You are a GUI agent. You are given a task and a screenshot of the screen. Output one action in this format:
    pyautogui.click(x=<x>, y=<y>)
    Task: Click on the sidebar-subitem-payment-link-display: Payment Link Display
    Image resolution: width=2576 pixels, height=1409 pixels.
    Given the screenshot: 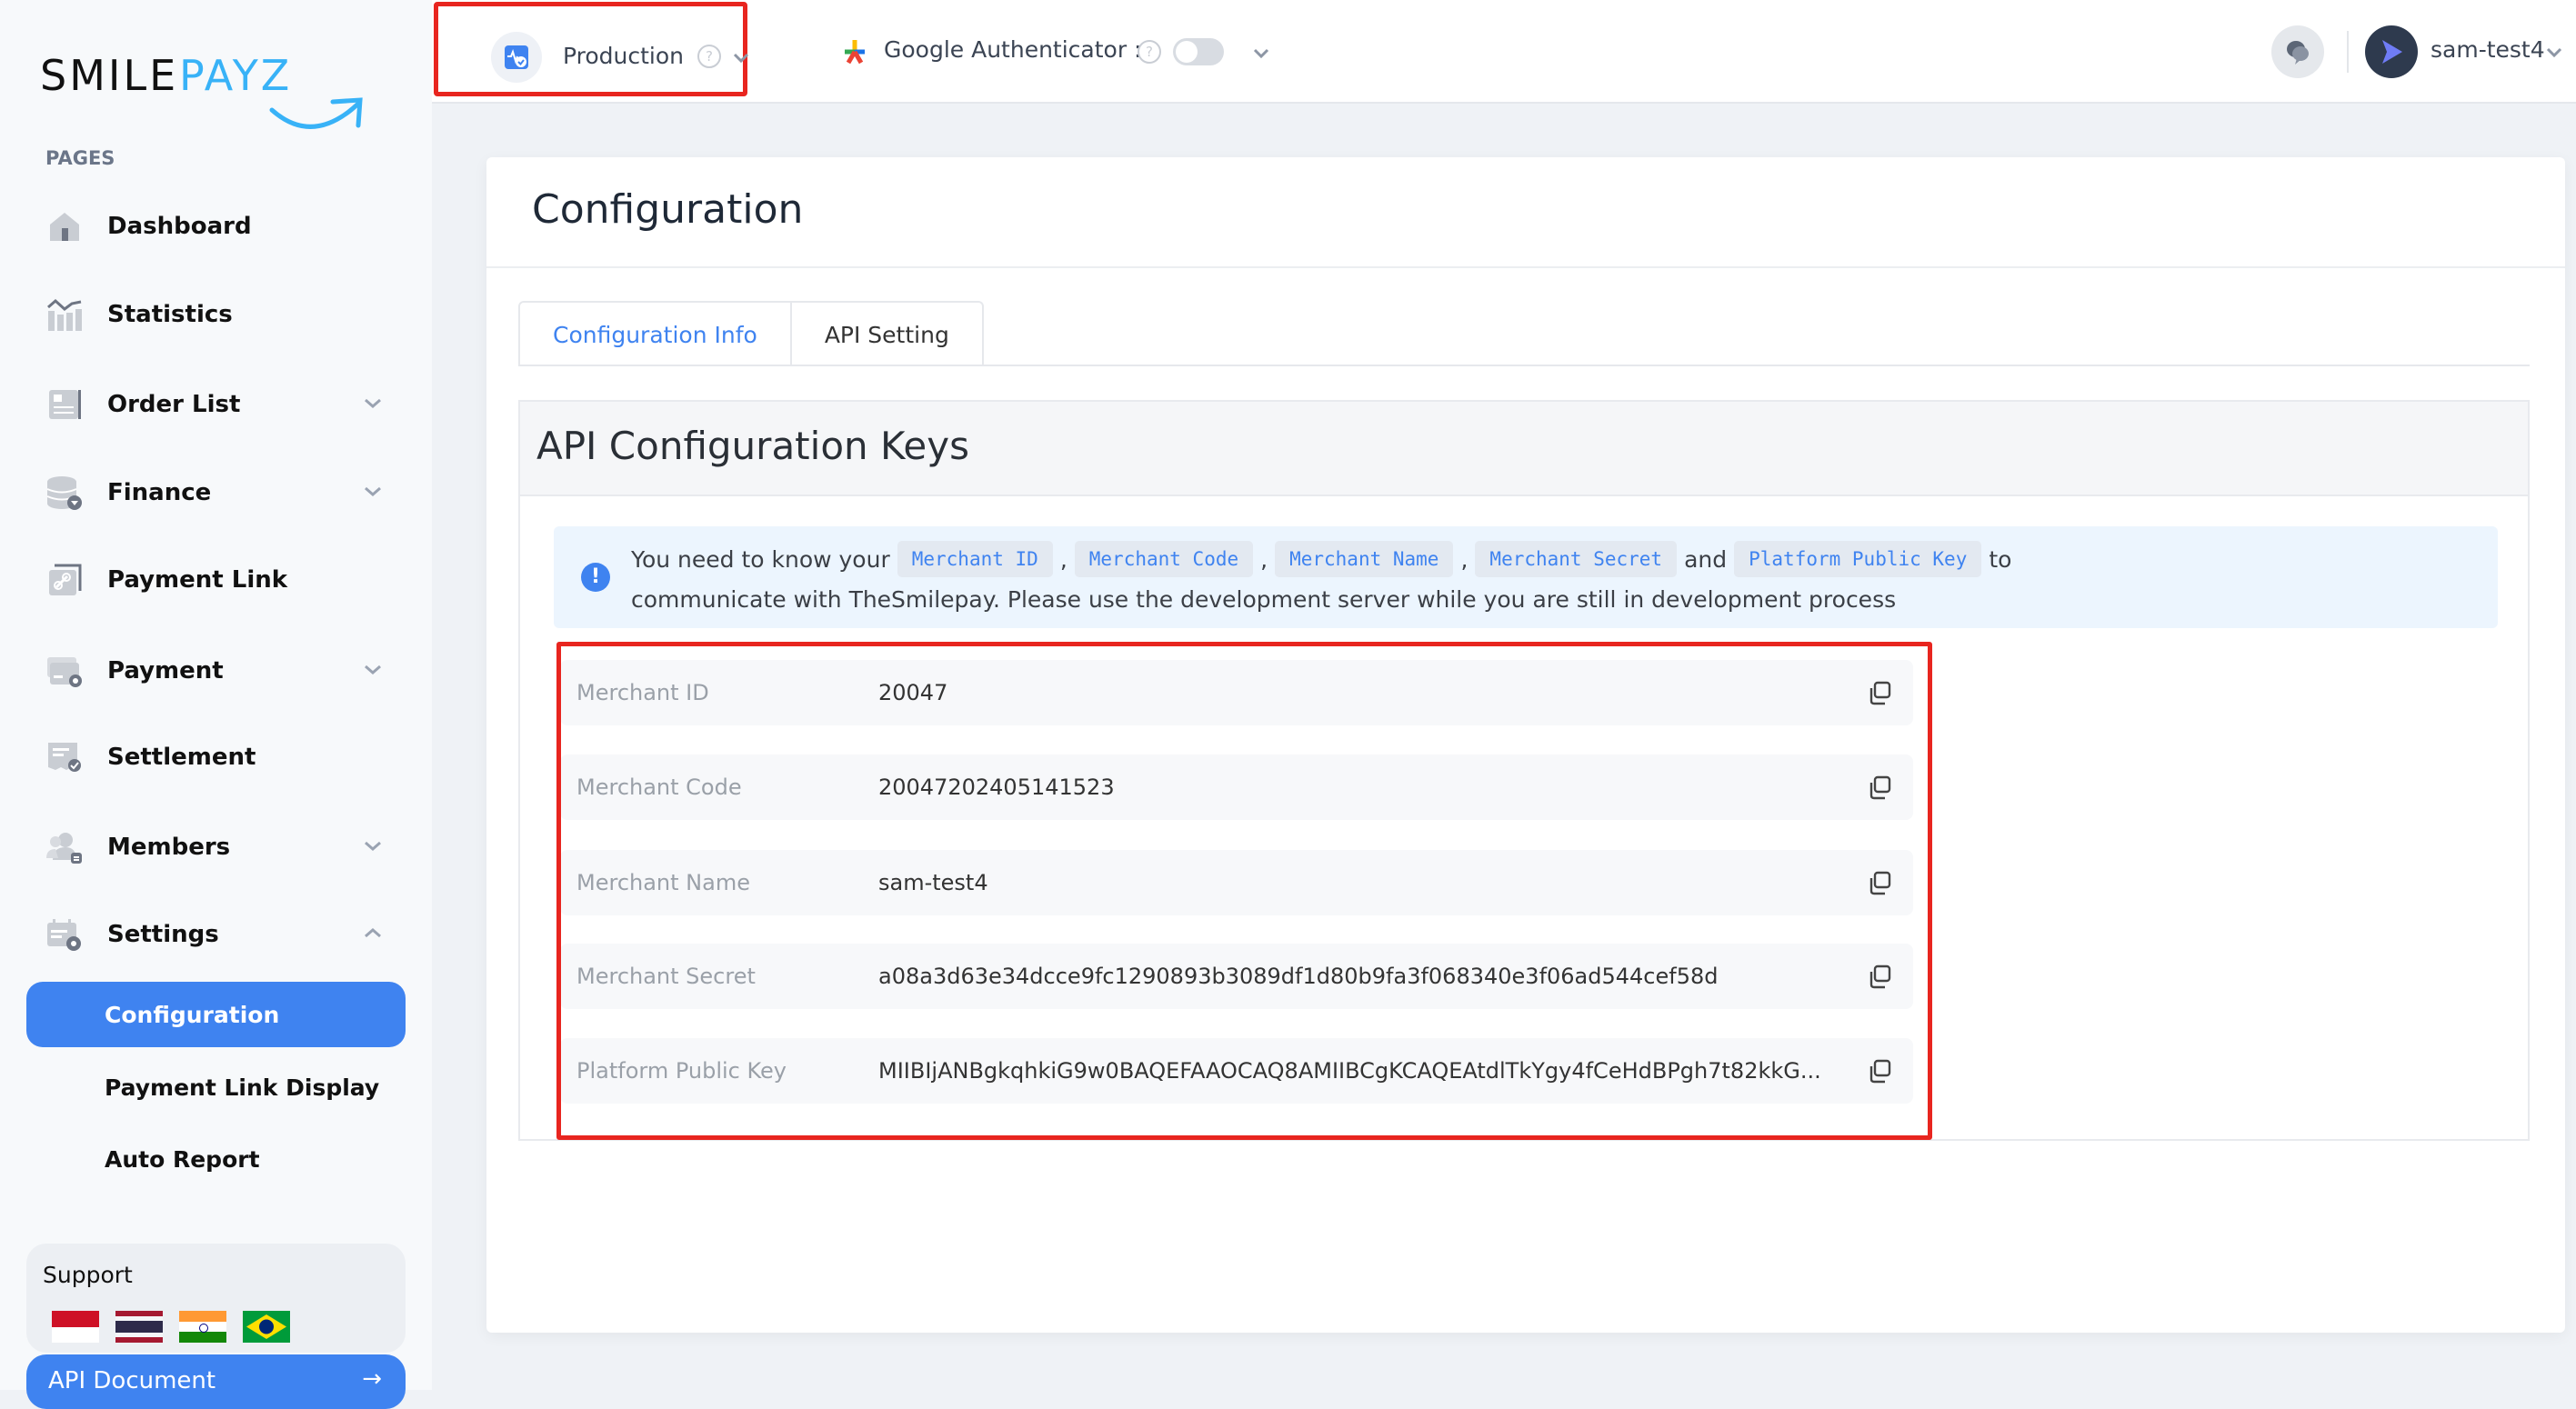 What is the action you would take?
    pyautogui.click(x=216, y=1087)
    